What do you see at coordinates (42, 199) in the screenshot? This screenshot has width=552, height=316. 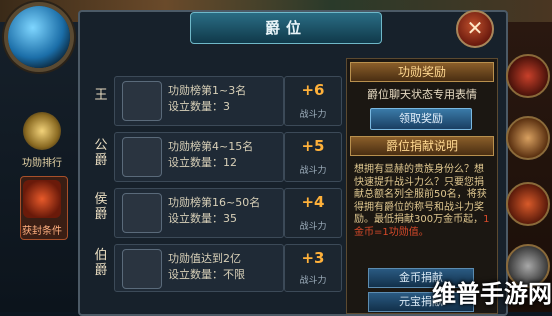 I see `crest-icon` at bounding box center [42, 199].